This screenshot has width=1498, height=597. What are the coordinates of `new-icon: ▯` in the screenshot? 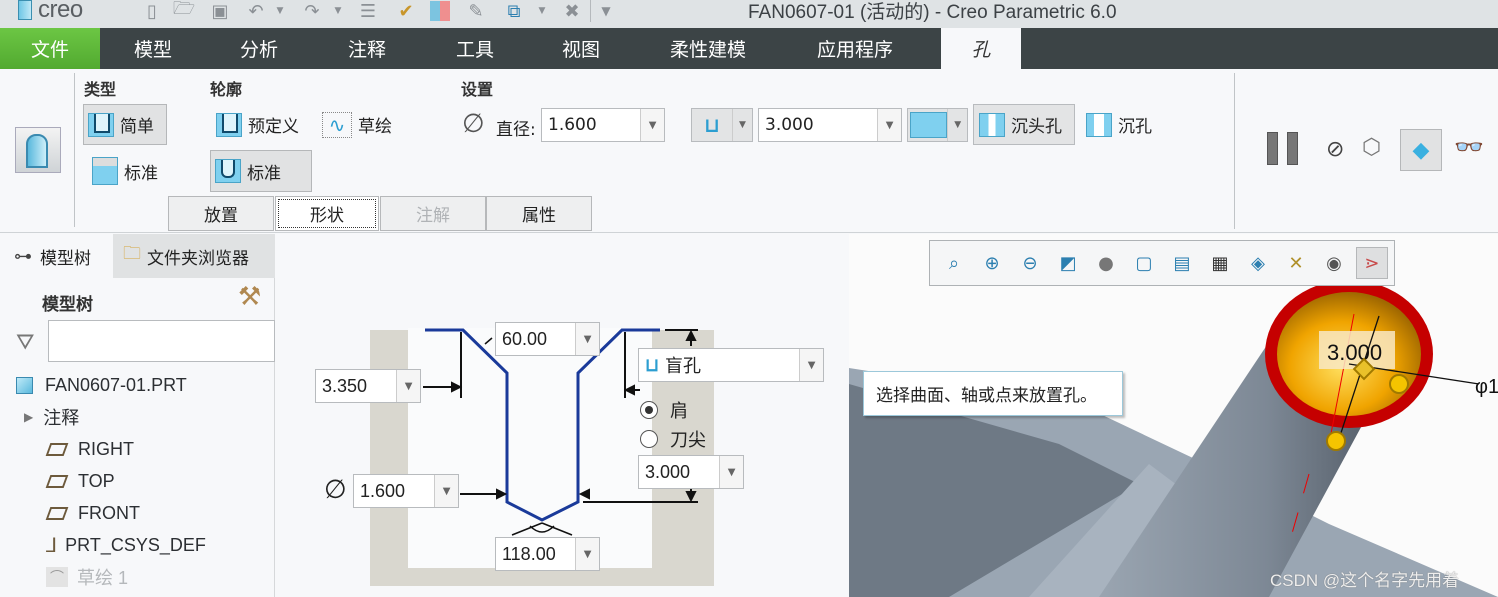 It's located at (152, 11).